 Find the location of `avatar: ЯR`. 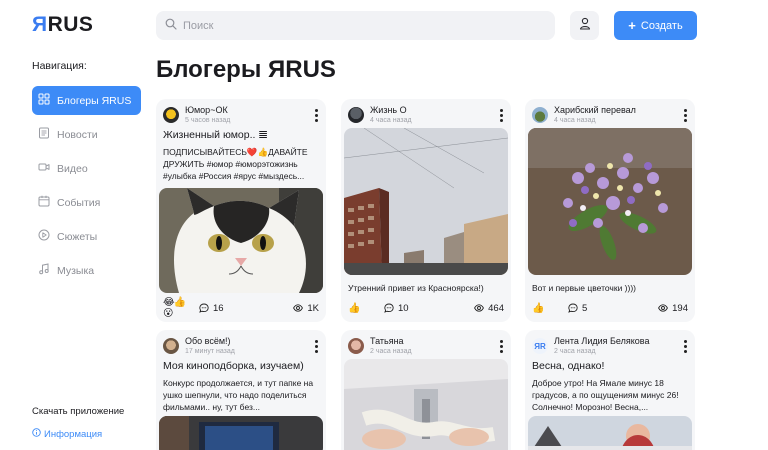

avatar: ЯR is located at coordinates (540, 346).